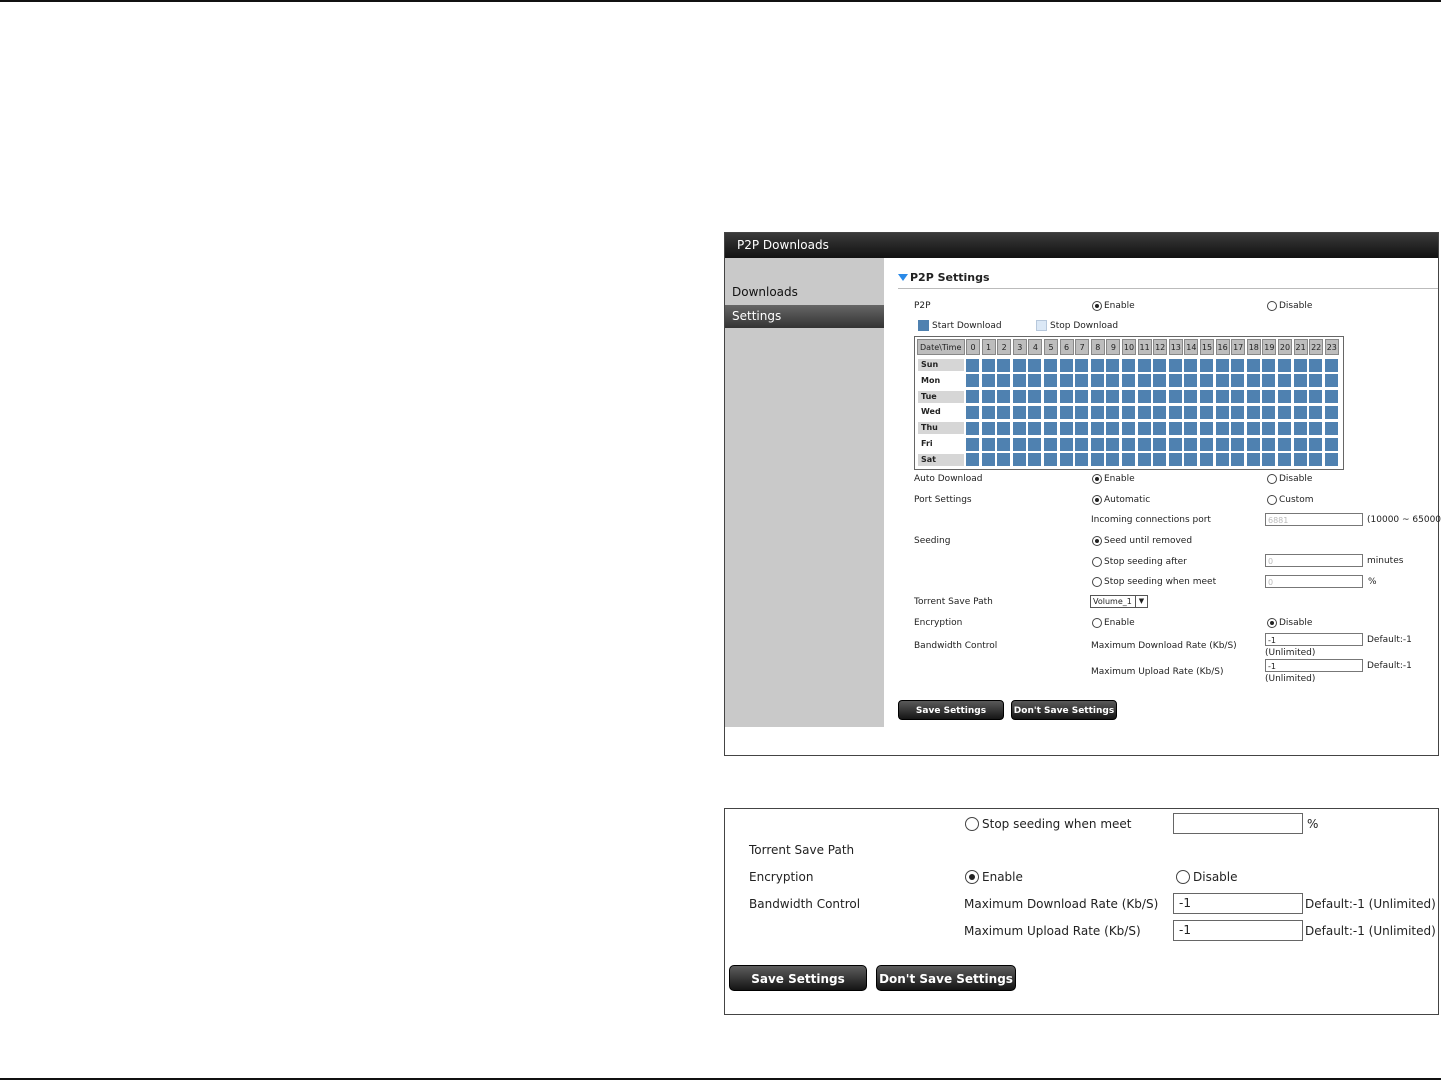  Describe the element at coordinates (1253, 347) in the screenshot. I see `hour-header-18: 18` at that location.